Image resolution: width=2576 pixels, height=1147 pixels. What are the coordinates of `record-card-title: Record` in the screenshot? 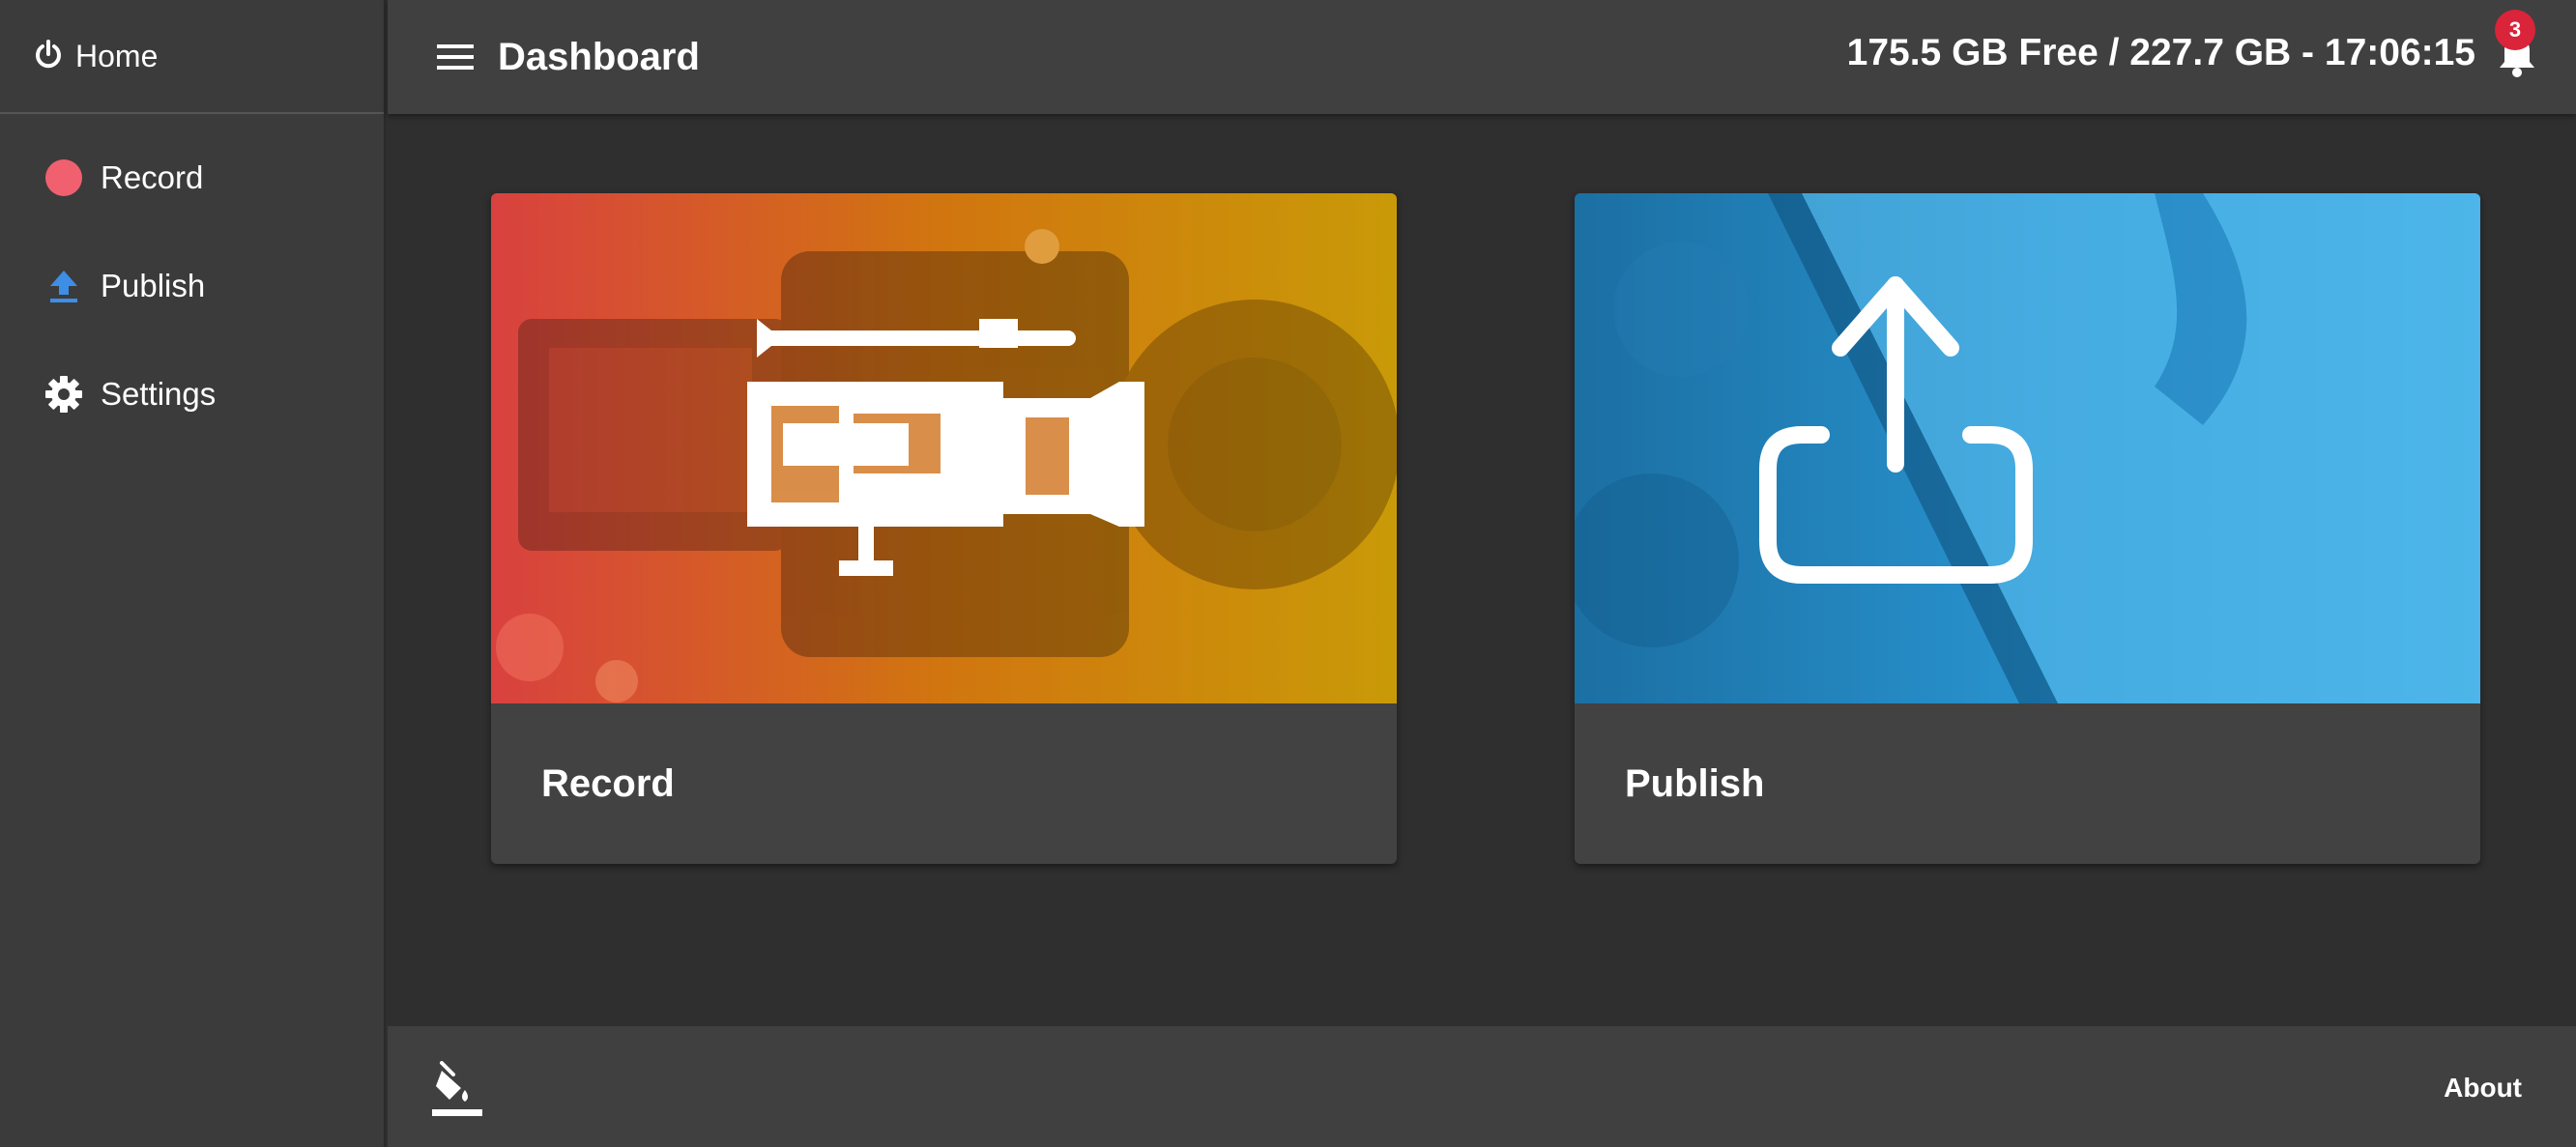 It's located at (608, 783).